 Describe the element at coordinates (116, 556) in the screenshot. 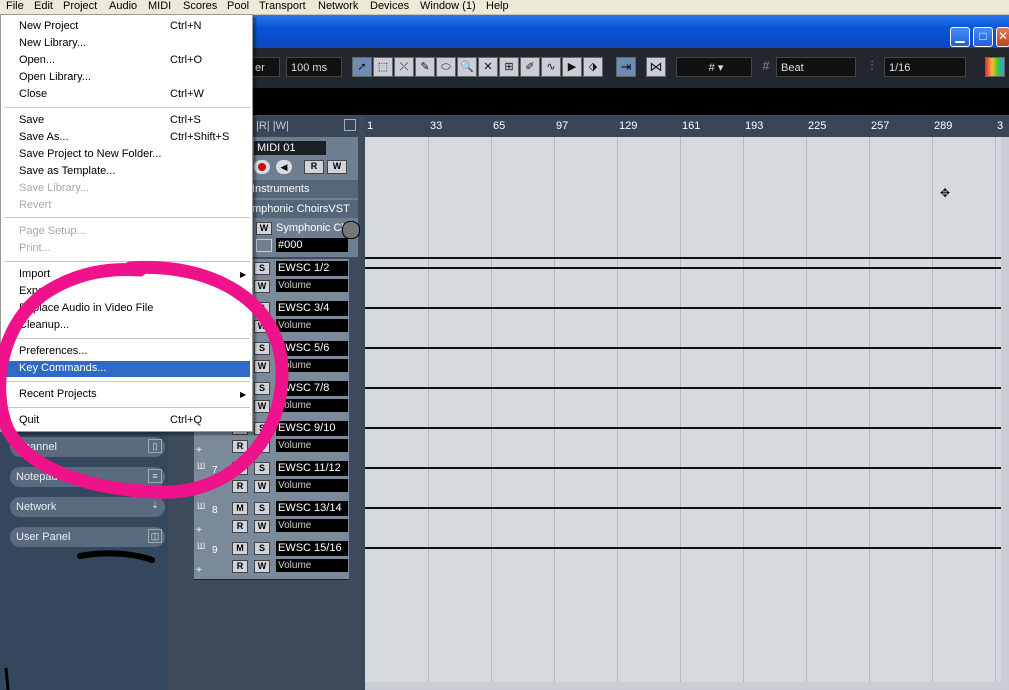

I see `black-underline-mark` at that location.